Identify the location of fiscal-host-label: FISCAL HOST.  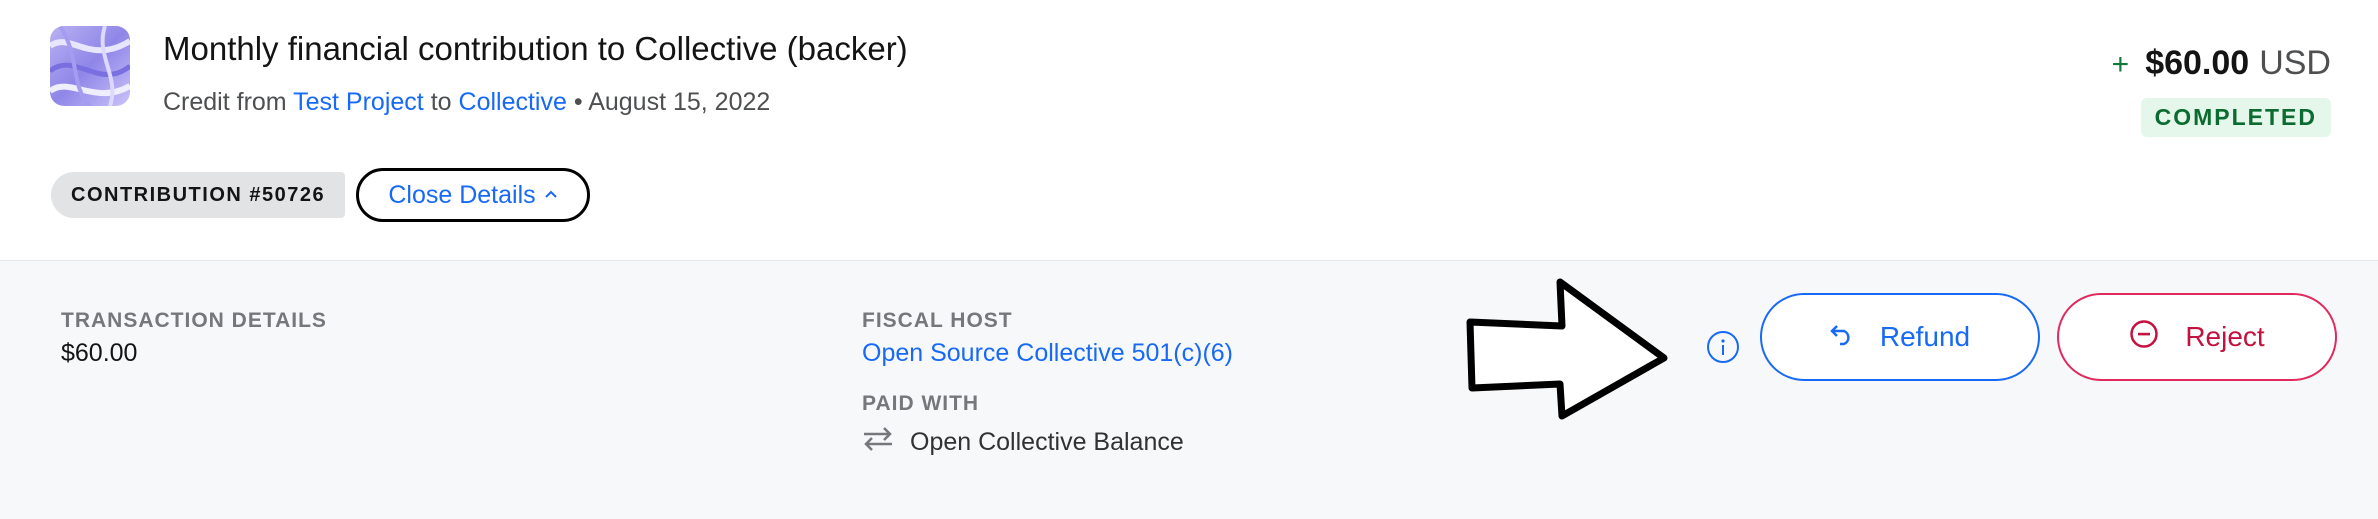
(937, 320).